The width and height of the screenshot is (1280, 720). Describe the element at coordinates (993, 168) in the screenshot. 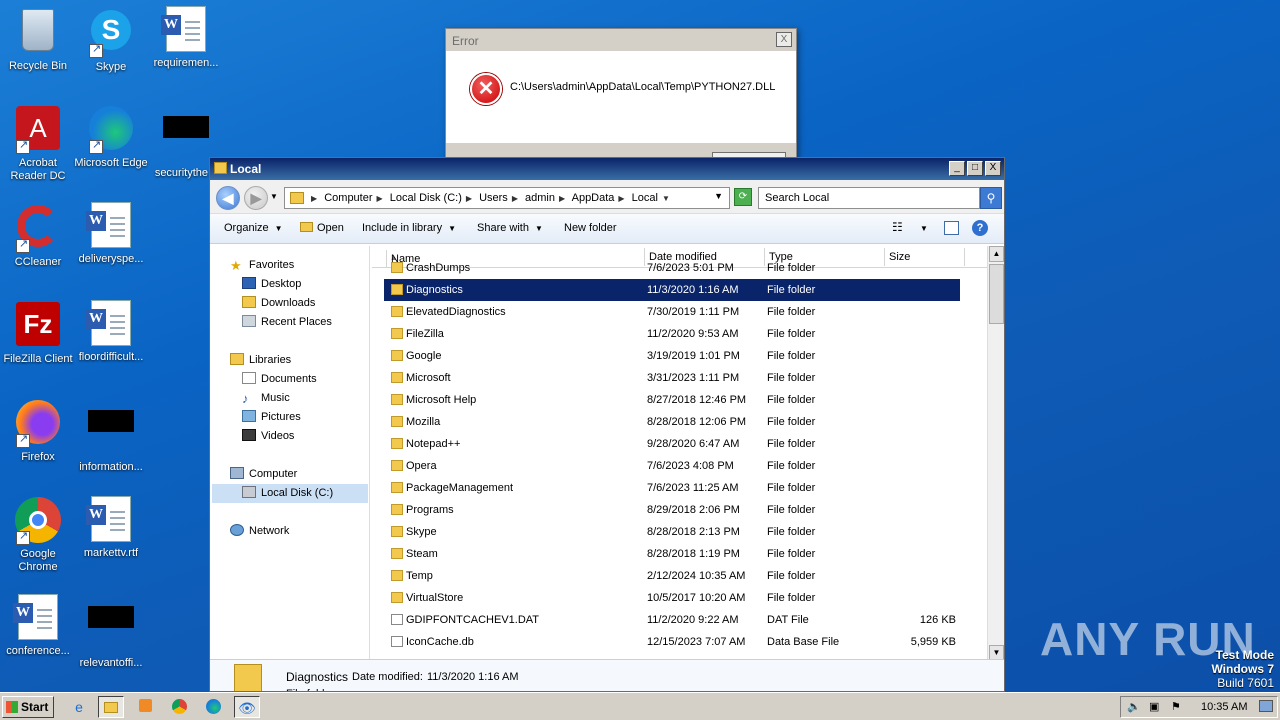

I see `close-button: X` at that location.